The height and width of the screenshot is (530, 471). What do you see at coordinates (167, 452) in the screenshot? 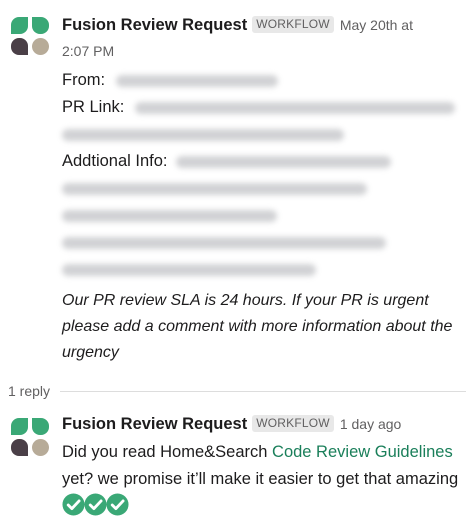
I see `message-text: Did you read Home&Search` at bounding box center [167, 452].